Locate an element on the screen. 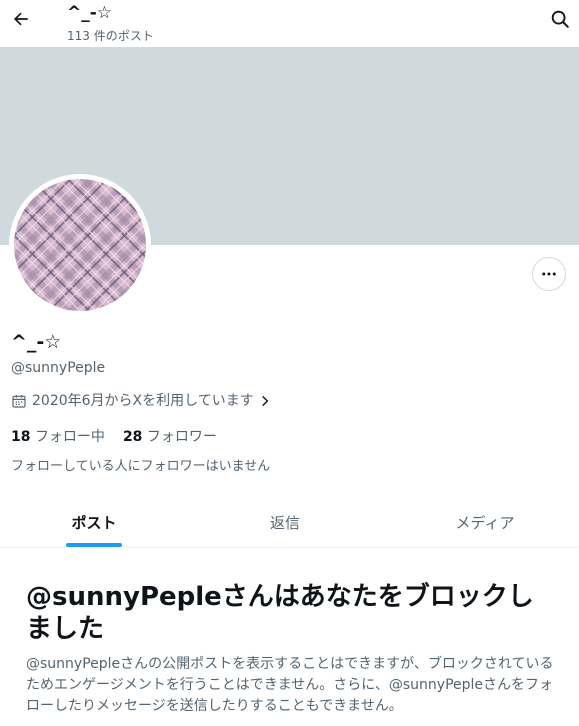 This screenshot has width=579, height=726. back-button is located at coordinates (21, 19).